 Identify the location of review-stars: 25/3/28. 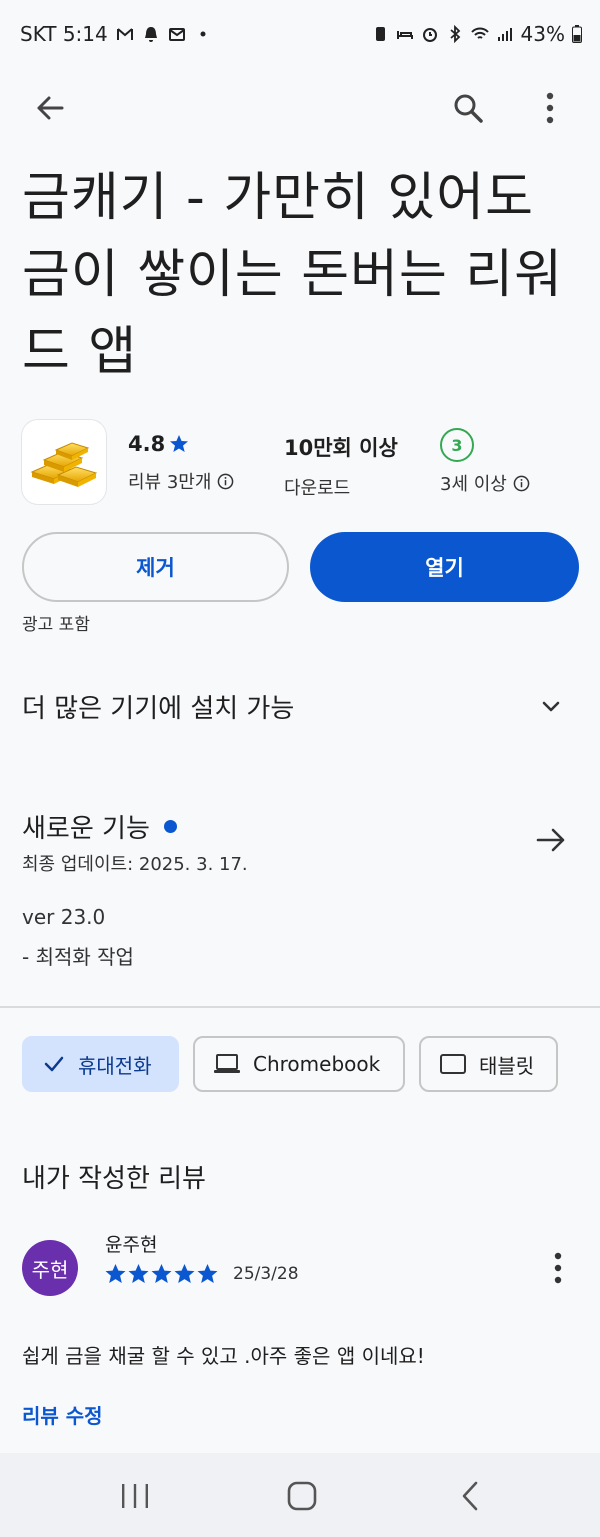
(201, 1274).